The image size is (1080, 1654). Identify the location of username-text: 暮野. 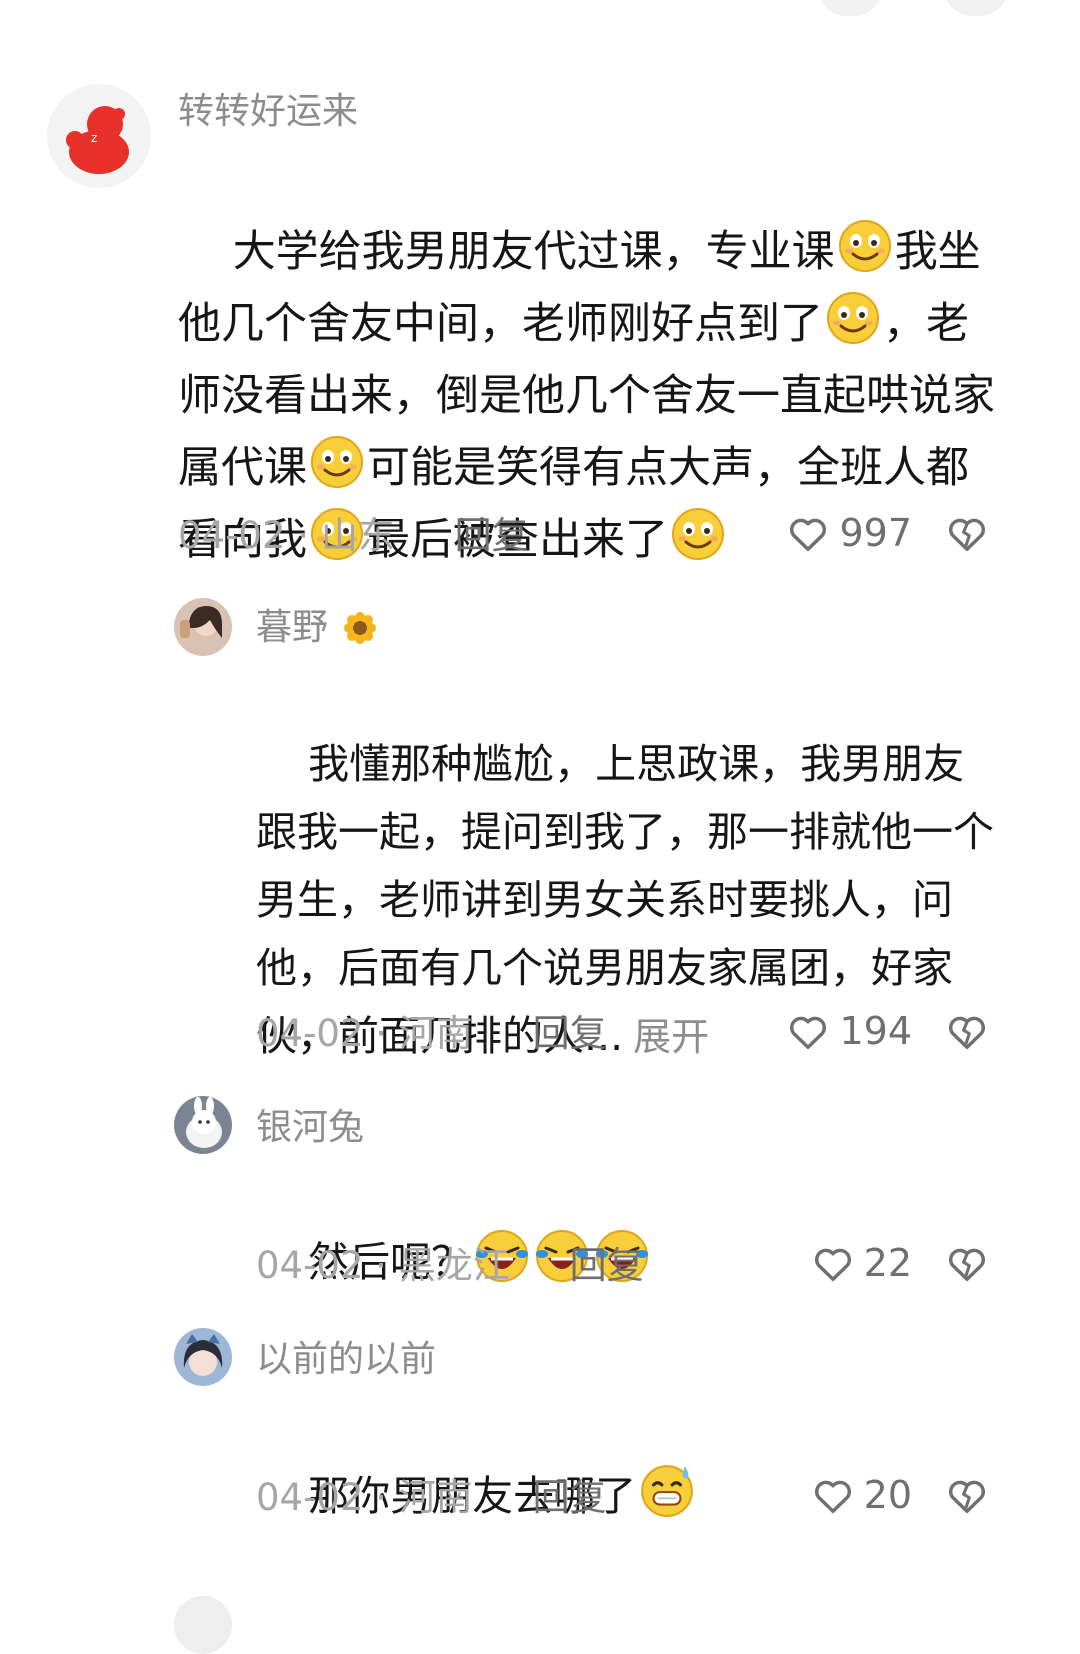
(292, 627).